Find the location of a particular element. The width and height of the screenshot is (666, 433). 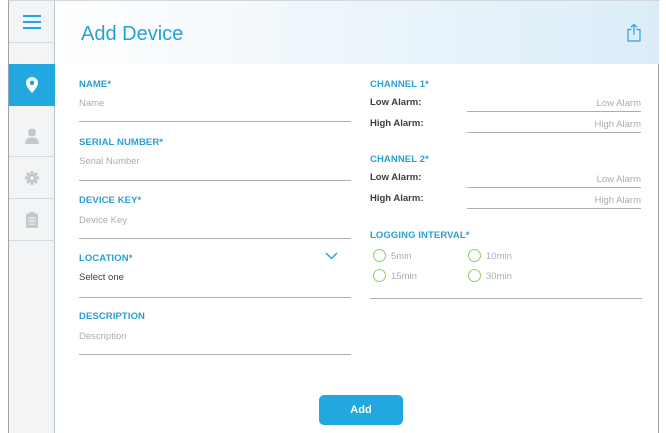

chevron-down-icon is located at coordinates (331, 256).